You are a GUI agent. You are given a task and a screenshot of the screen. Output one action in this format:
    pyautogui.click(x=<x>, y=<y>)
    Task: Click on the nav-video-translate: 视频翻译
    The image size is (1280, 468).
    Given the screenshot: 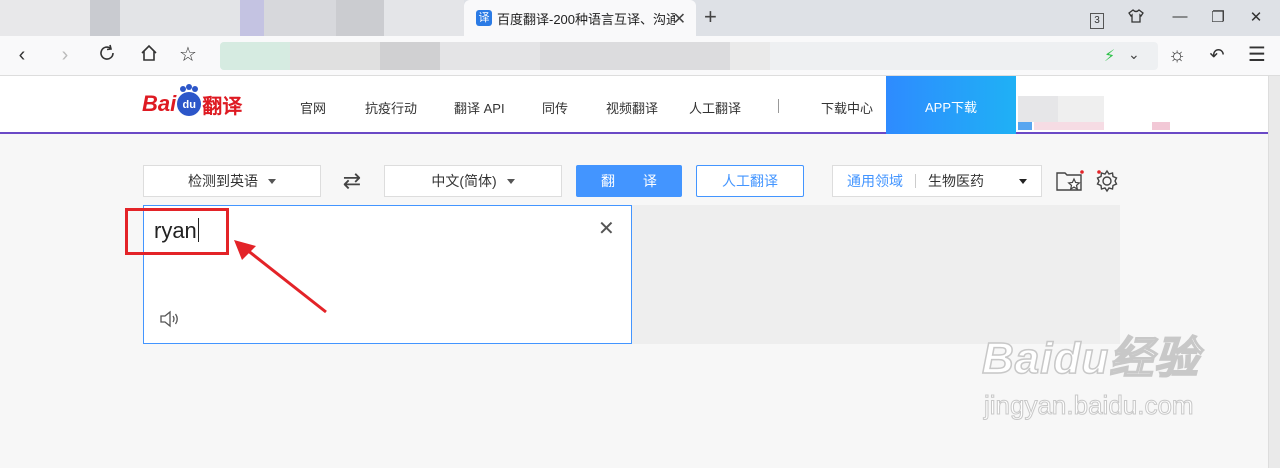 What is the action you would take?
    pyautogui.click(x=632, y=107)
    